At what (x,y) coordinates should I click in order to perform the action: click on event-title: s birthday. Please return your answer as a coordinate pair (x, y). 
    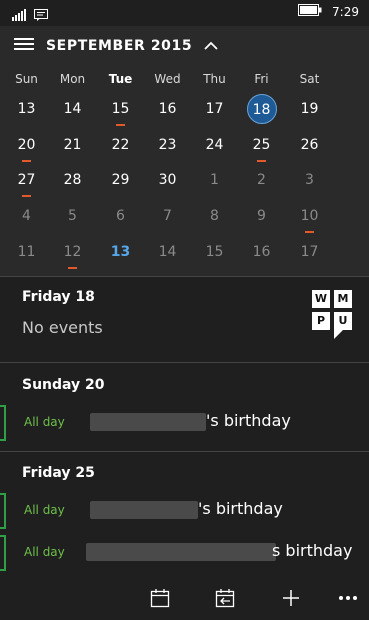
    Looking at the image, I should click on (312, 550).